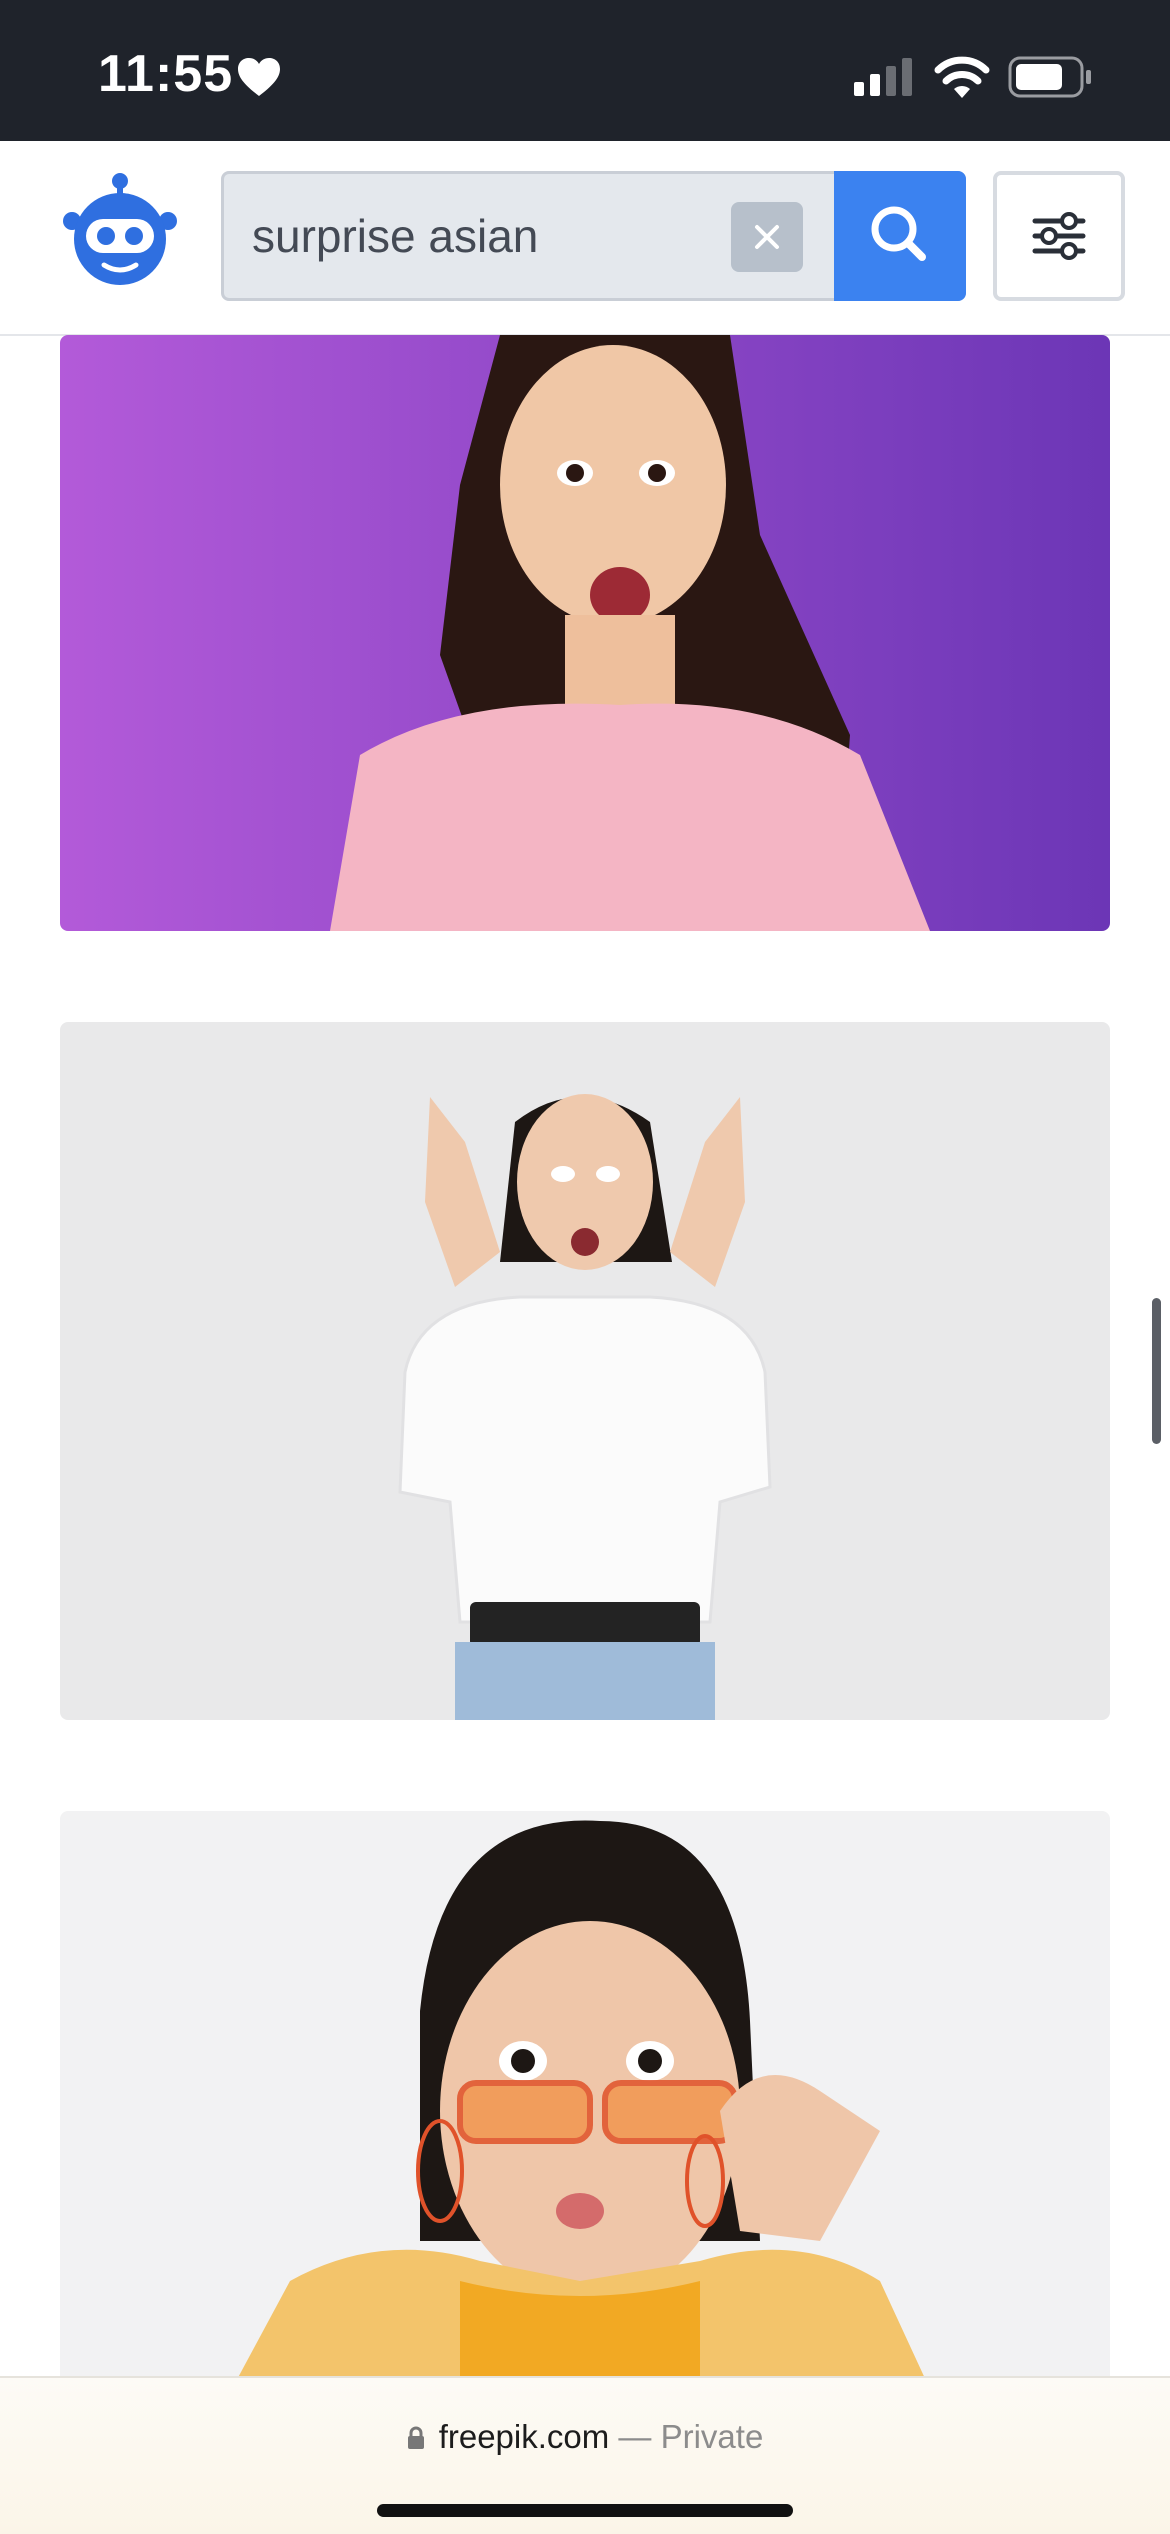  I want to click on search-icon, so click(898, 233).